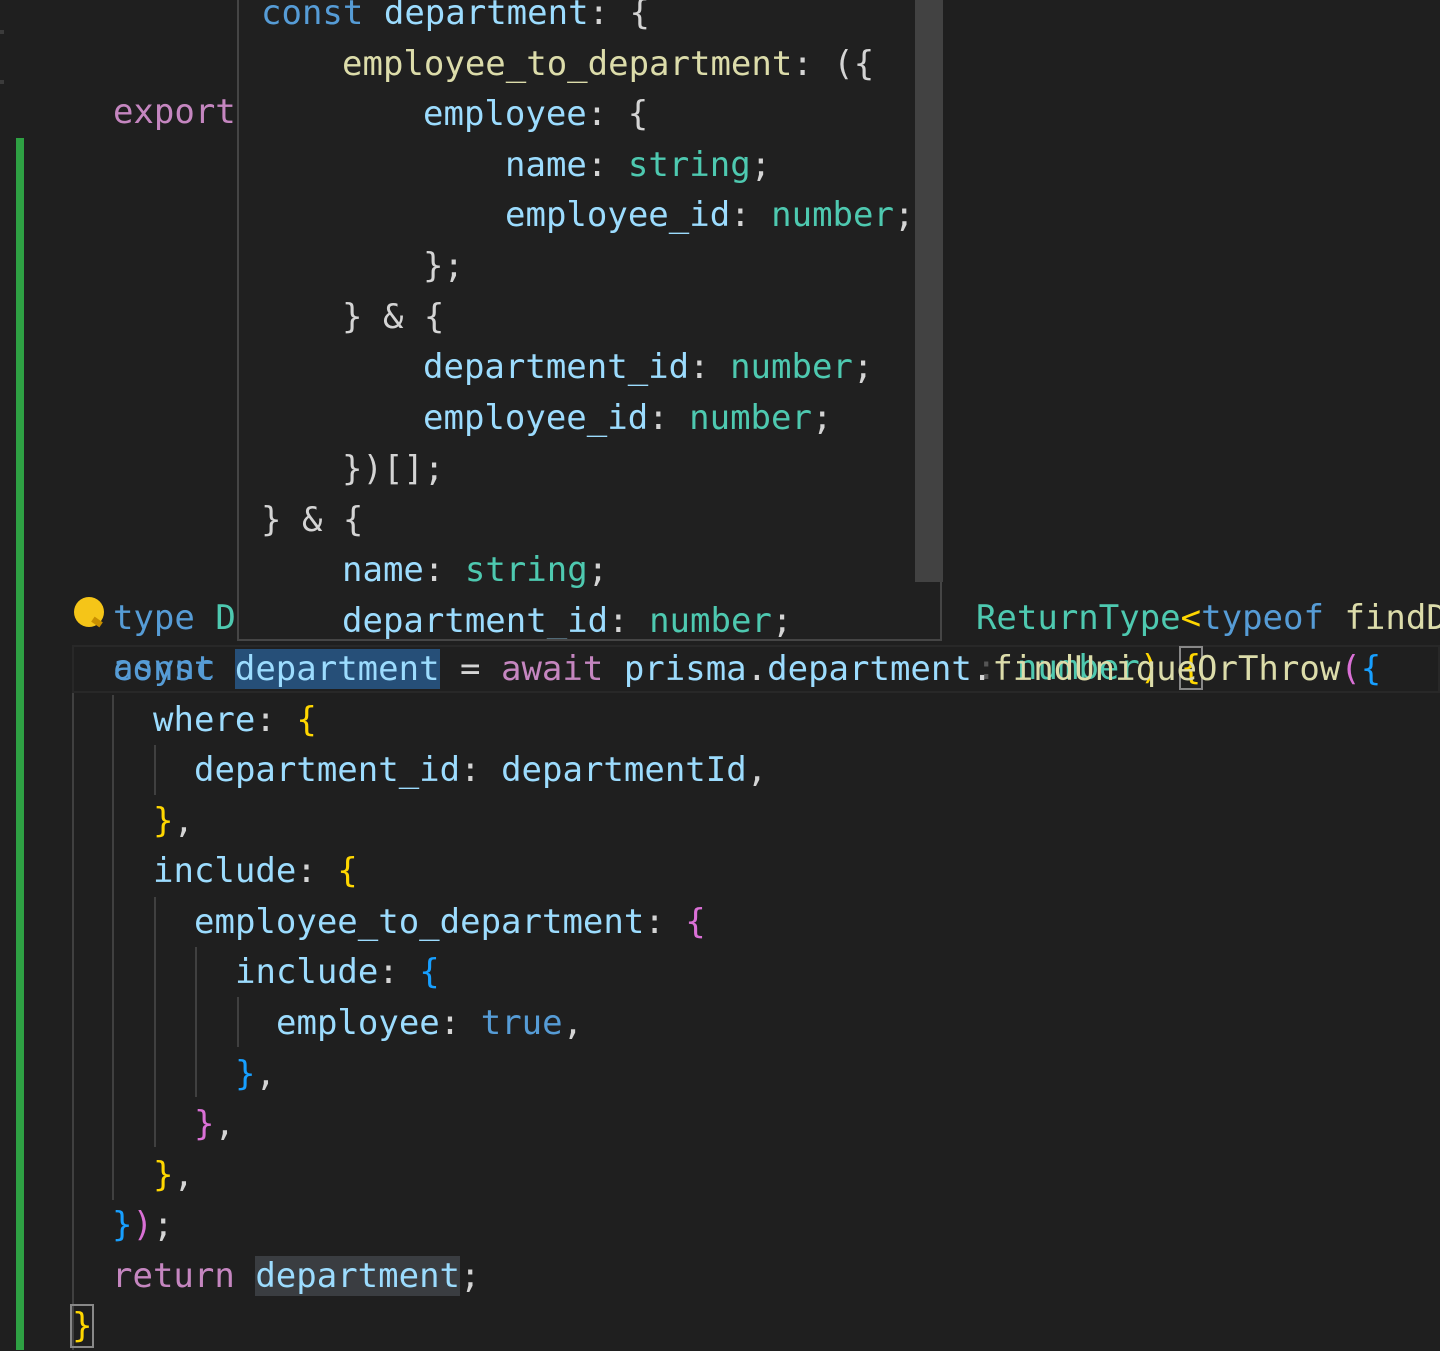 This screenshot has width=1440, height=1351. What do you see at coordinates (869, 669) in the screenshot?
I see `department-property: department` at bounding box center [869, 669].